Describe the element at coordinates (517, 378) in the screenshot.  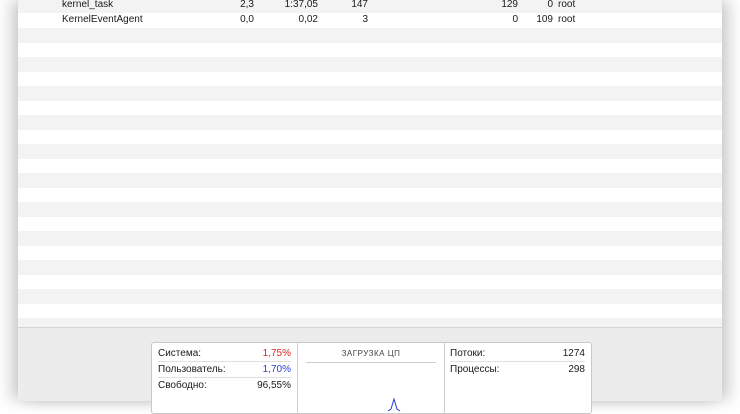
I see `process-stats-panel: Потоки: 1274 Процессы: 298` at that location.